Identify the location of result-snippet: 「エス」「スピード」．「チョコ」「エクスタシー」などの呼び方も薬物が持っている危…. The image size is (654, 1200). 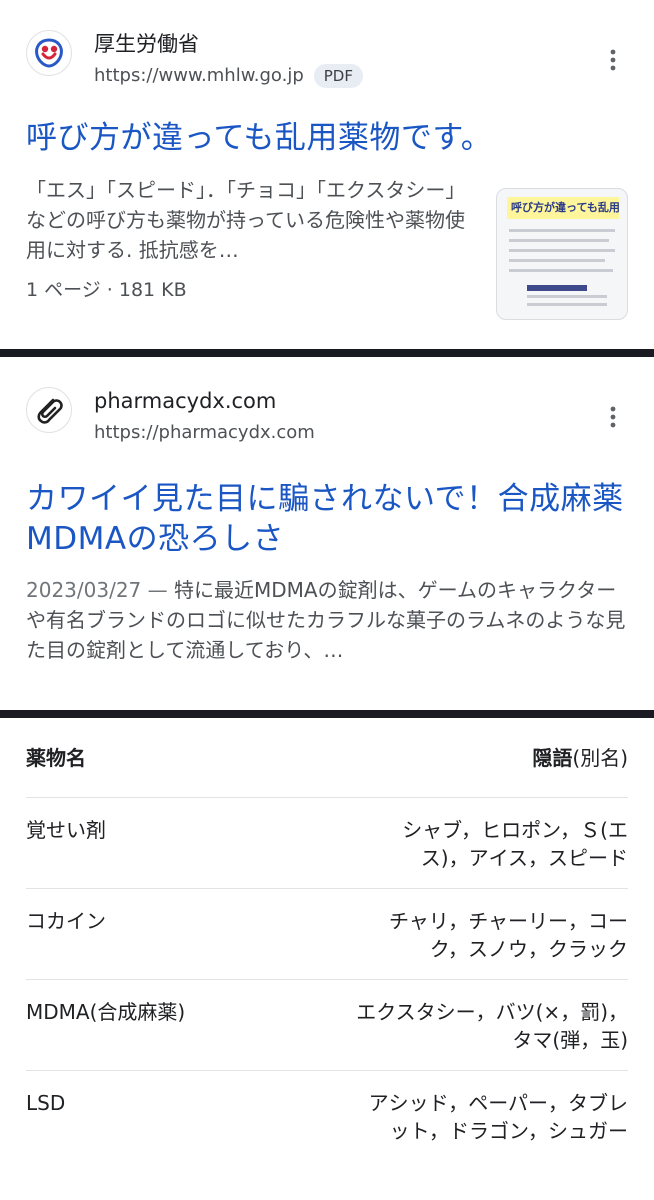
(246, 220).